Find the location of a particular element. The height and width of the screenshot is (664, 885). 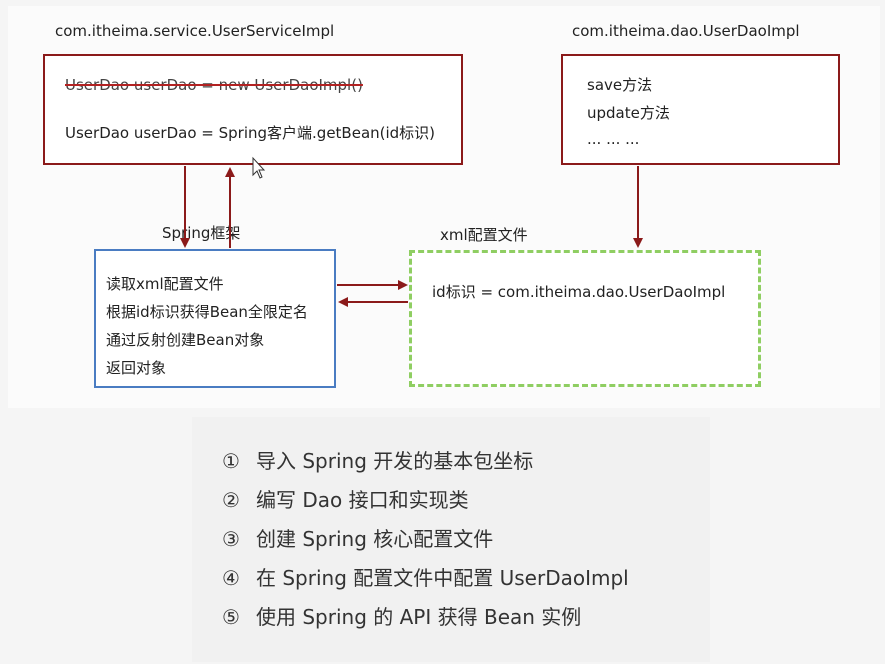

step-text: 创建 Spring 核心配置文件 is located at coordinates (375, 539).